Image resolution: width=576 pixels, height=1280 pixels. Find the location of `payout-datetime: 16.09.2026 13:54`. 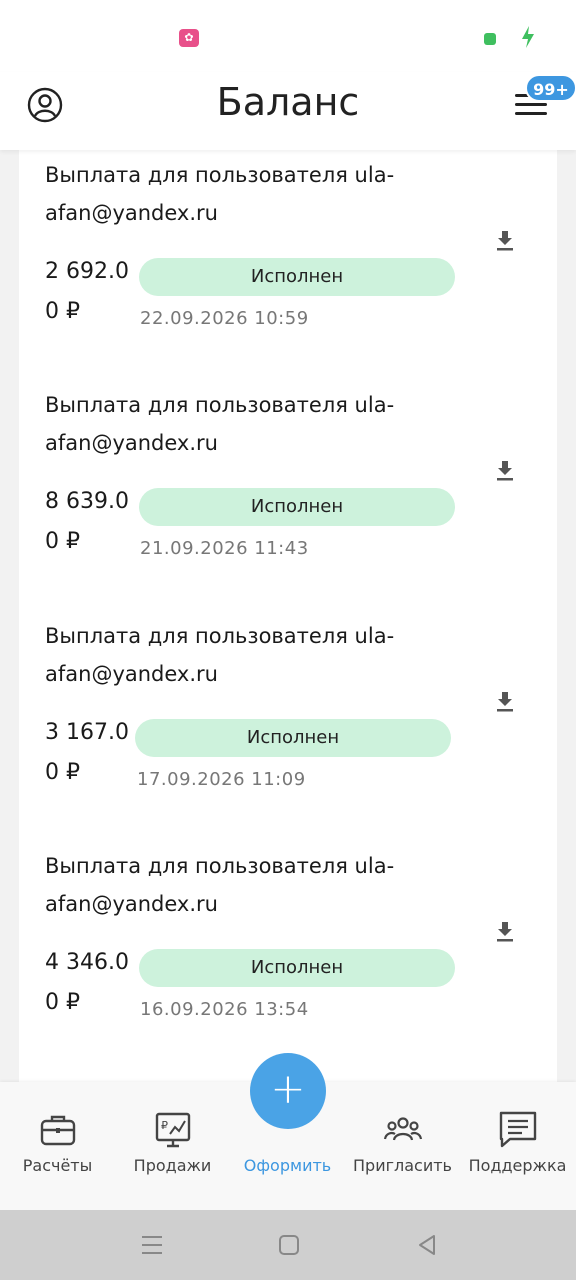

payout-datetime: 16.09.2026 13:54 is located at coordinates (224, 1009).